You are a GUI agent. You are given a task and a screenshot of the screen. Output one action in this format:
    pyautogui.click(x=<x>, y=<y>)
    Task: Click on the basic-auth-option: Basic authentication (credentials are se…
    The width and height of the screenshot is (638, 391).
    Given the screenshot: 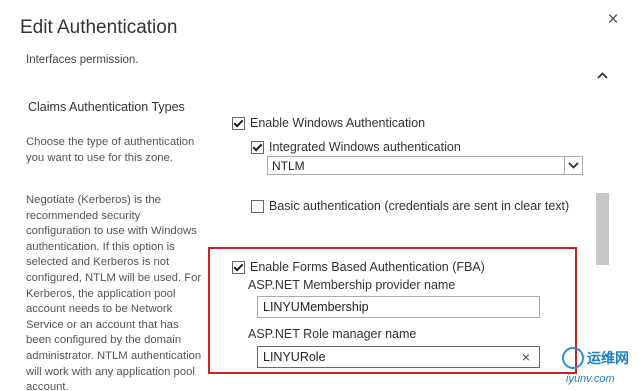 What is the action you would take?
    pyautogui.click(x=410, y=206)
    